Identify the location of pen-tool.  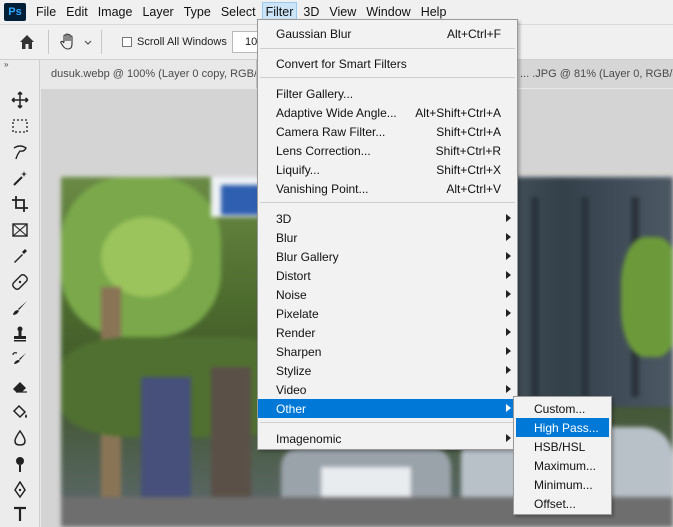
(20, 490).